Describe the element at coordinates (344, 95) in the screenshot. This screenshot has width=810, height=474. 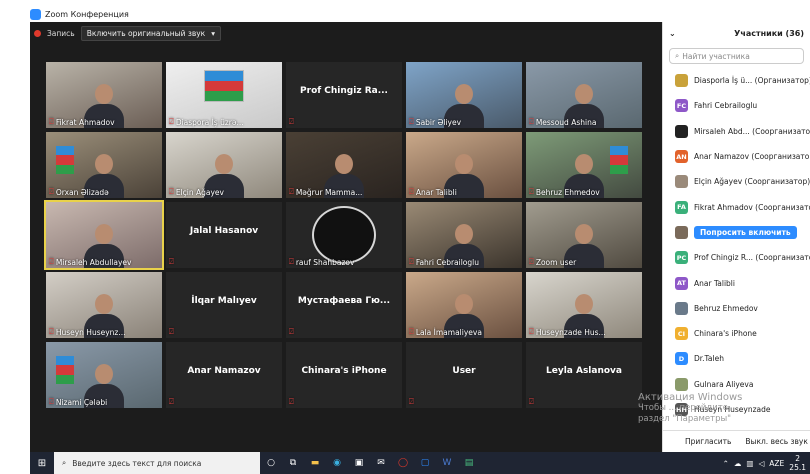
I see `participant-tile: Prof Chingiz Ra... ⍁` at that location.